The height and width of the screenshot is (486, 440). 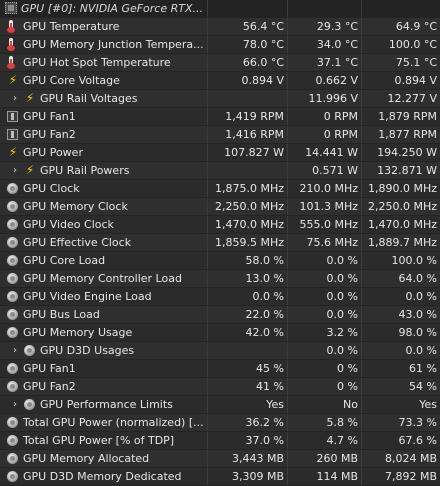 I want to click on maximum-value: 1,879 RPM, so click(x=407, y=116).